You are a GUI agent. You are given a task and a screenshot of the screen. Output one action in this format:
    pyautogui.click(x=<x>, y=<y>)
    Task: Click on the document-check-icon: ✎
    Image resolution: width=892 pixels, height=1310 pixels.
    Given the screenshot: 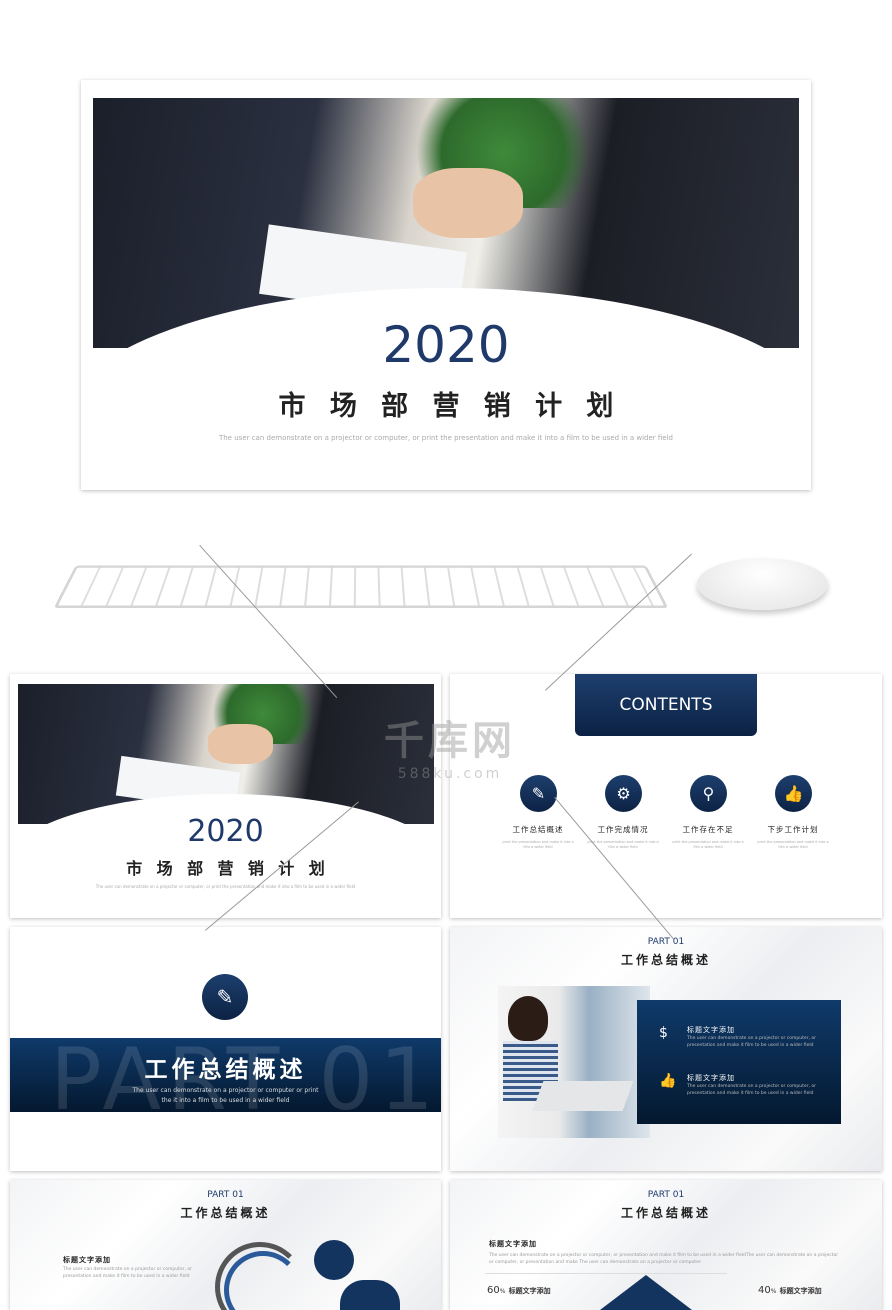 What is the action you would take?
    pyautogui.click(x=225, y=997)
    